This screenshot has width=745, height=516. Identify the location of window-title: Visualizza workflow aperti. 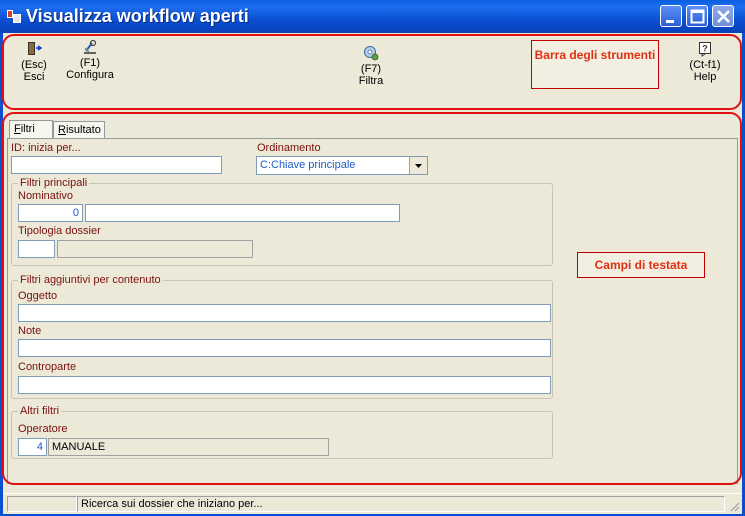
(137, 16).